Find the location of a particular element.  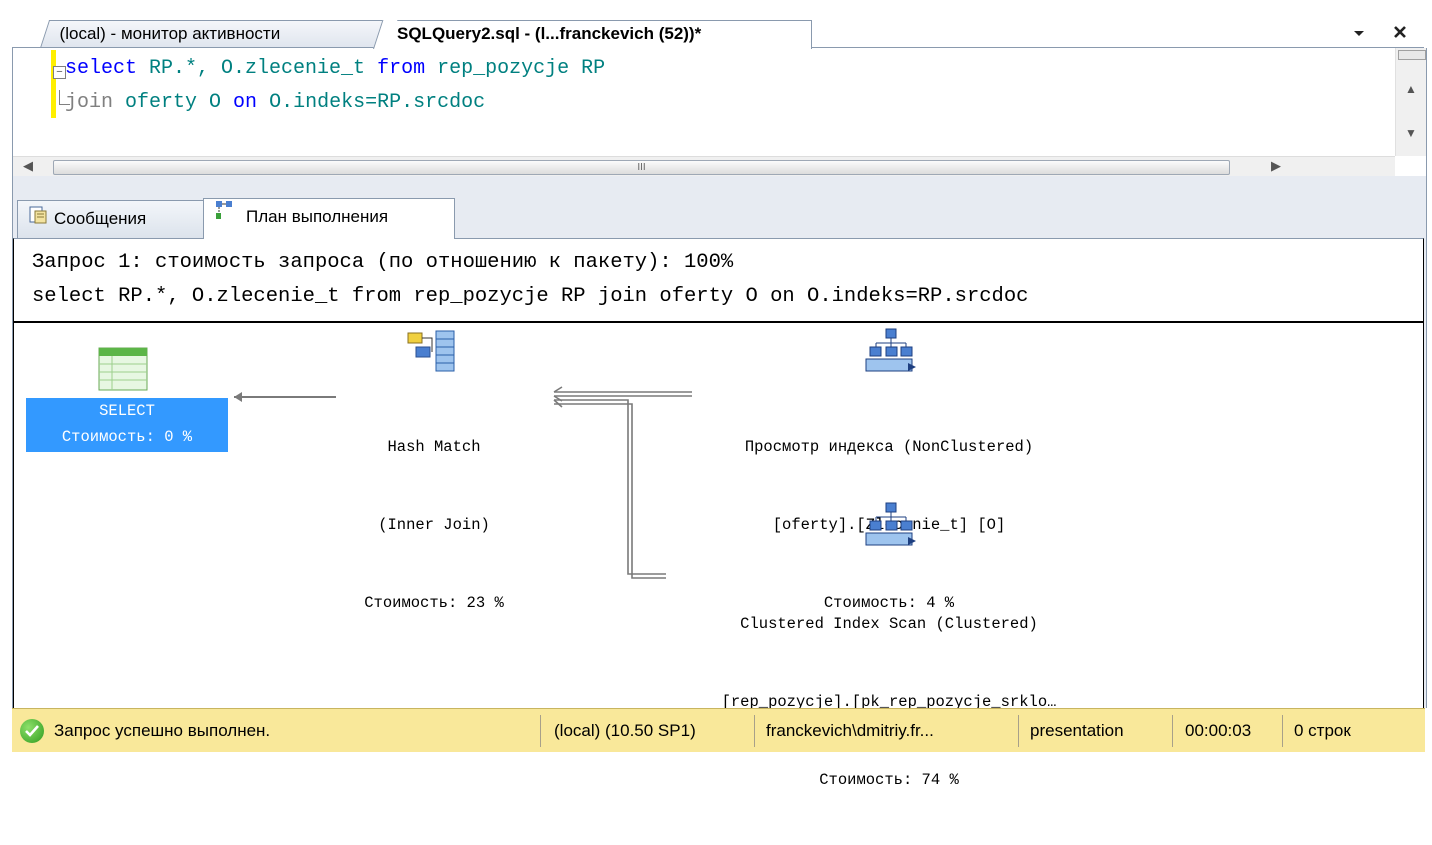

status-elapsed: 00:00:03 is located at coordinates (1218, 730).